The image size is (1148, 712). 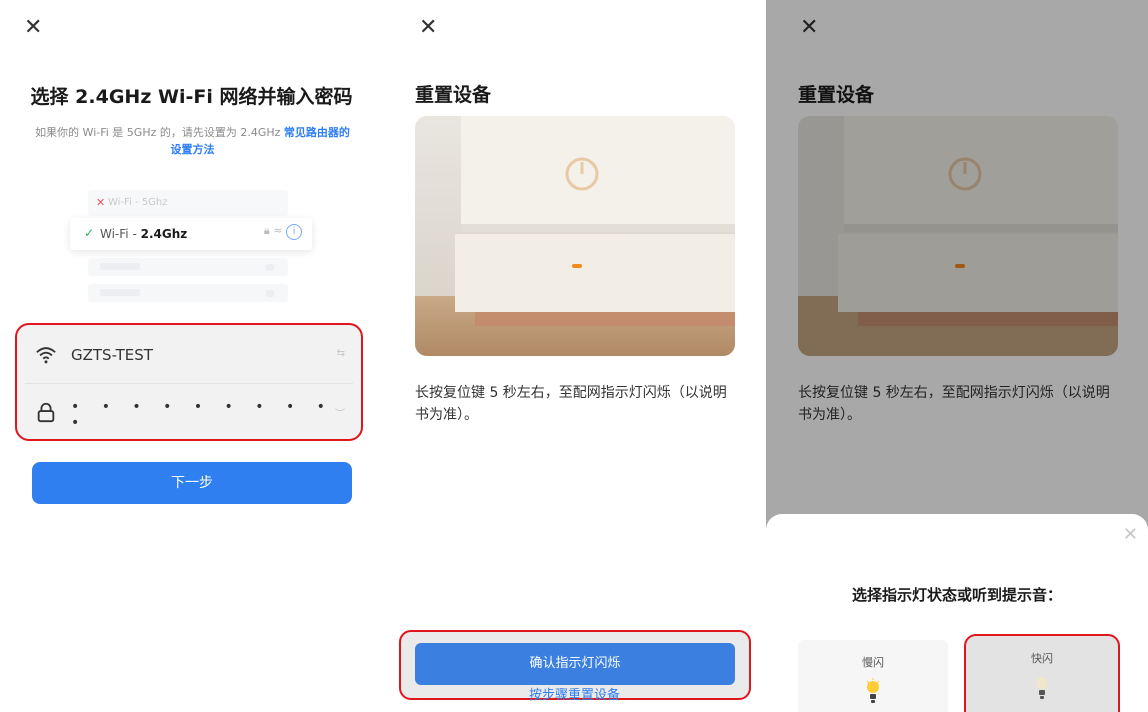 I want to click on eye-hidden-icon: ︶, so click(x=340, y=412).